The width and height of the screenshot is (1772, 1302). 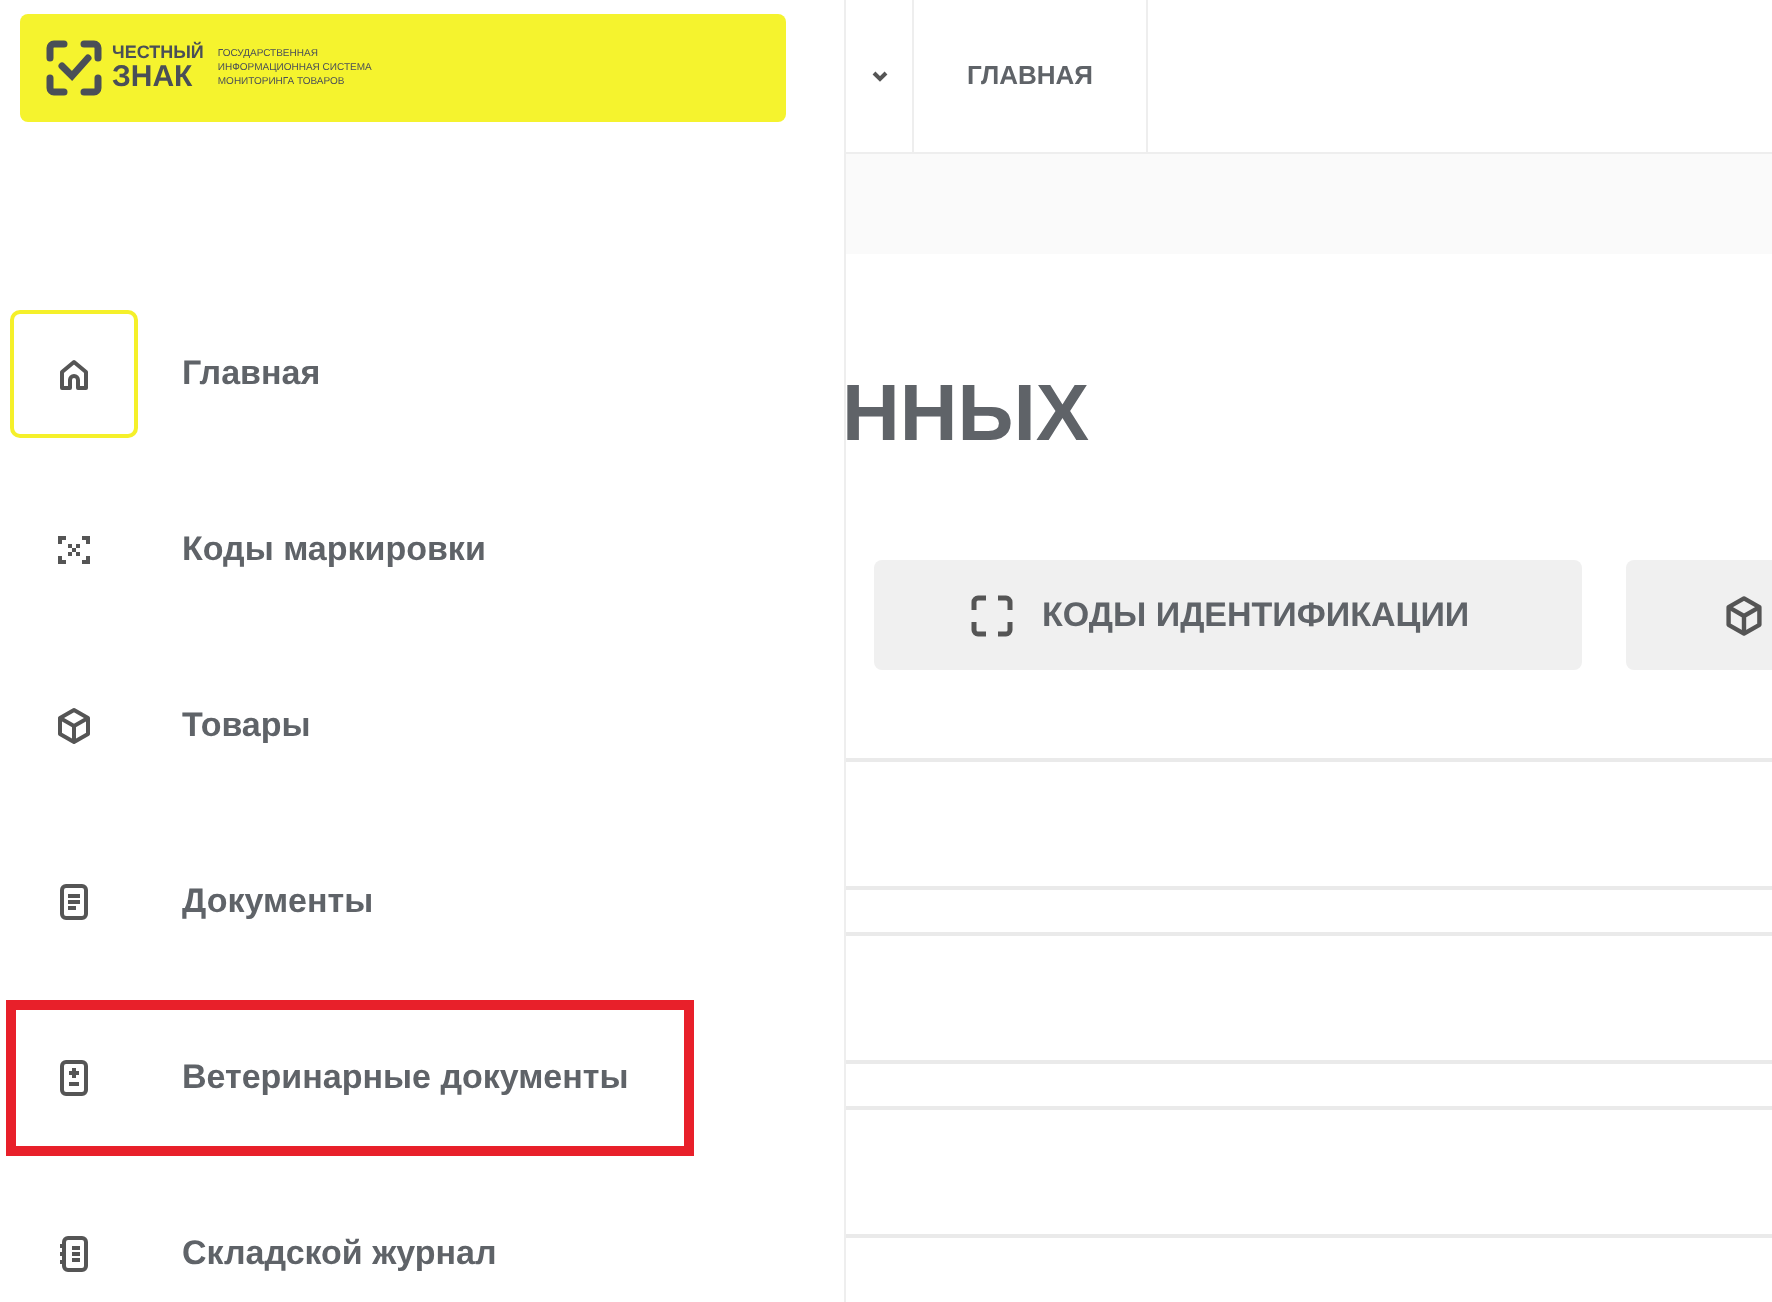 I want to click on scan-code-icon, so click(x=74, y=550).